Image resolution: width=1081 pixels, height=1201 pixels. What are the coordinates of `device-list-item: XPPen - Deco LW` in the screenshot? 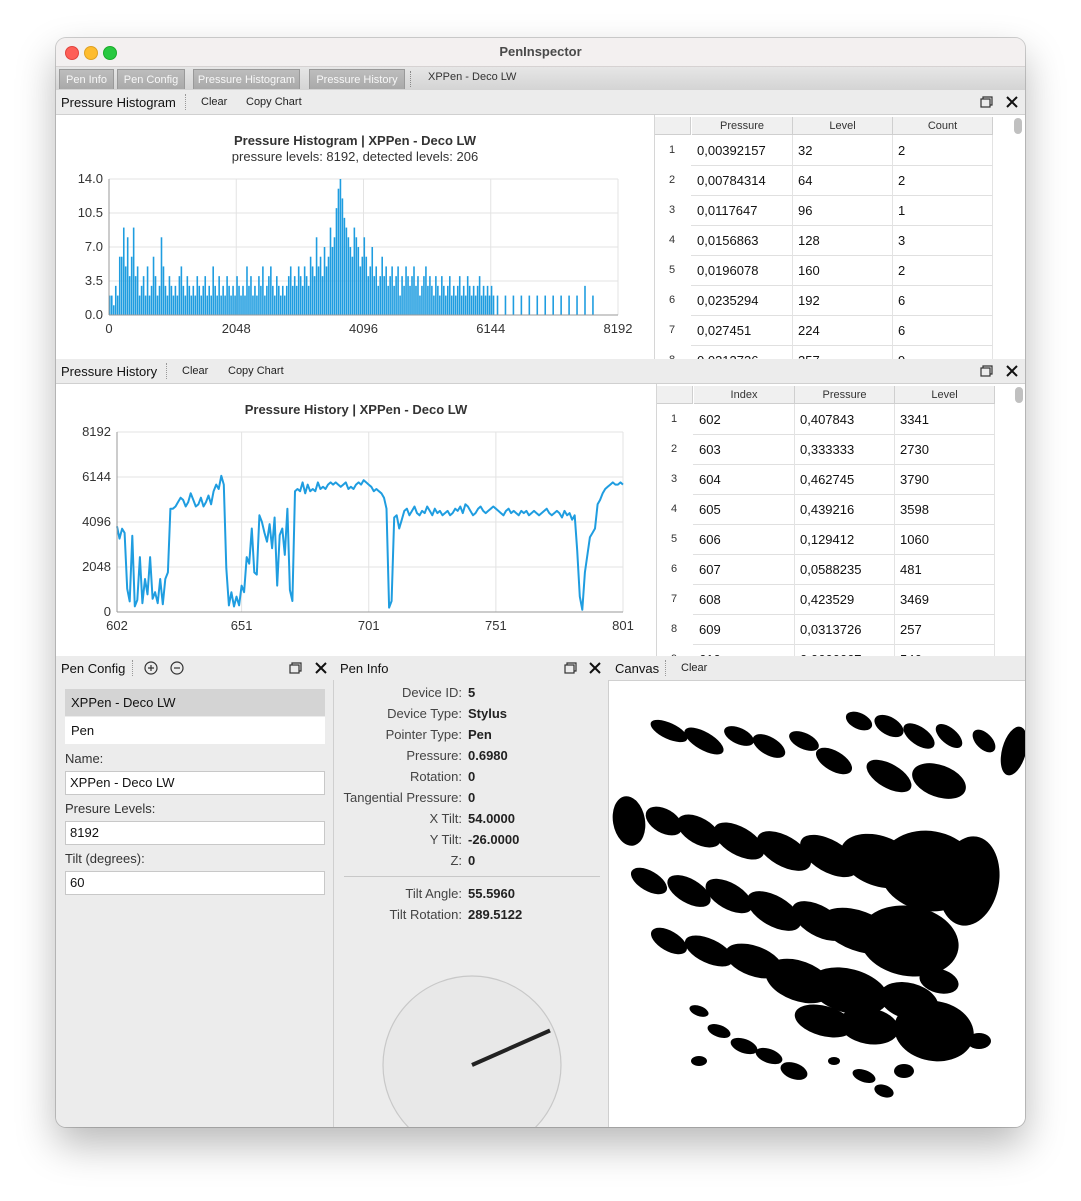 It's located at (195, 702).